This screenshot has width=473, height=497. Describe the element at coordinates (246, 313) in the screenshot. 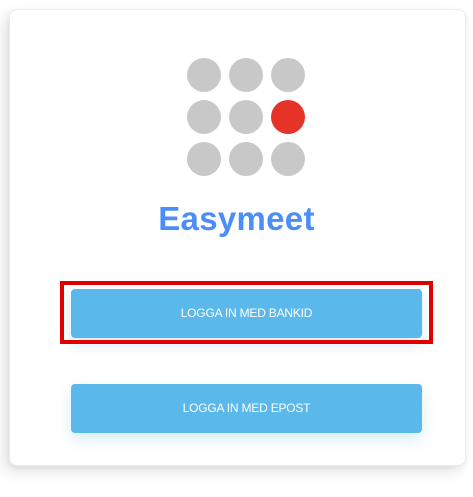

I see `login-bankid-button: LOGGA IN MED BANKID` at that location.